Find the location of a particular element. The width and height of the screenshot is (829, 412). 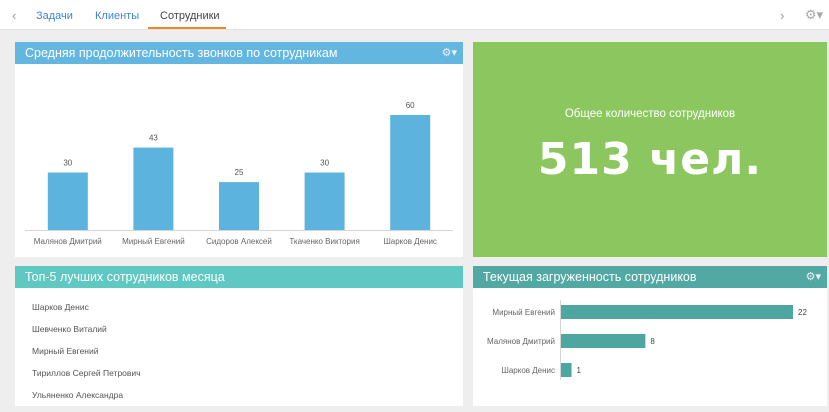

back-arrow-icon: ‹ is located at coordinates (14, 15).